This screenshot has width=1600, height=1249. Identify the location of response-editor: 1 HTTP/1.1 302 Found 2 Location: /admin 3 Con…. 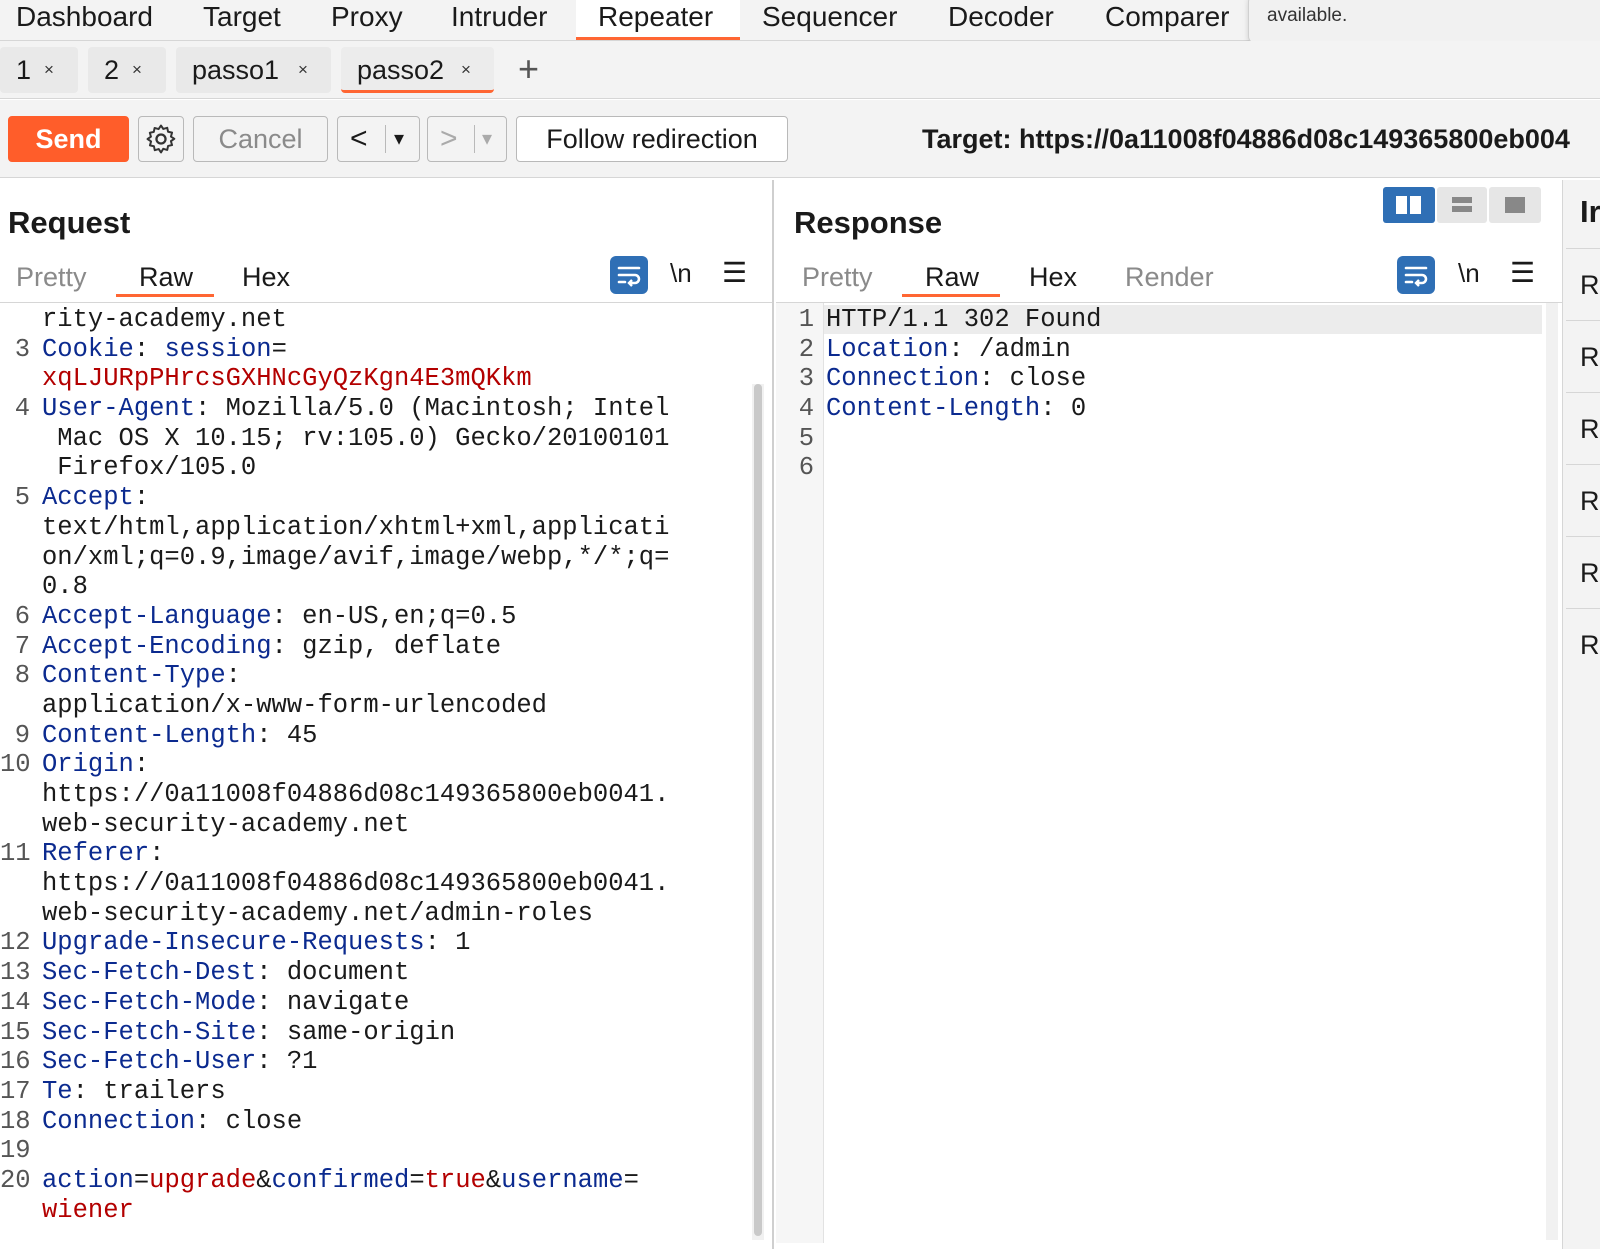
(1164, 455).